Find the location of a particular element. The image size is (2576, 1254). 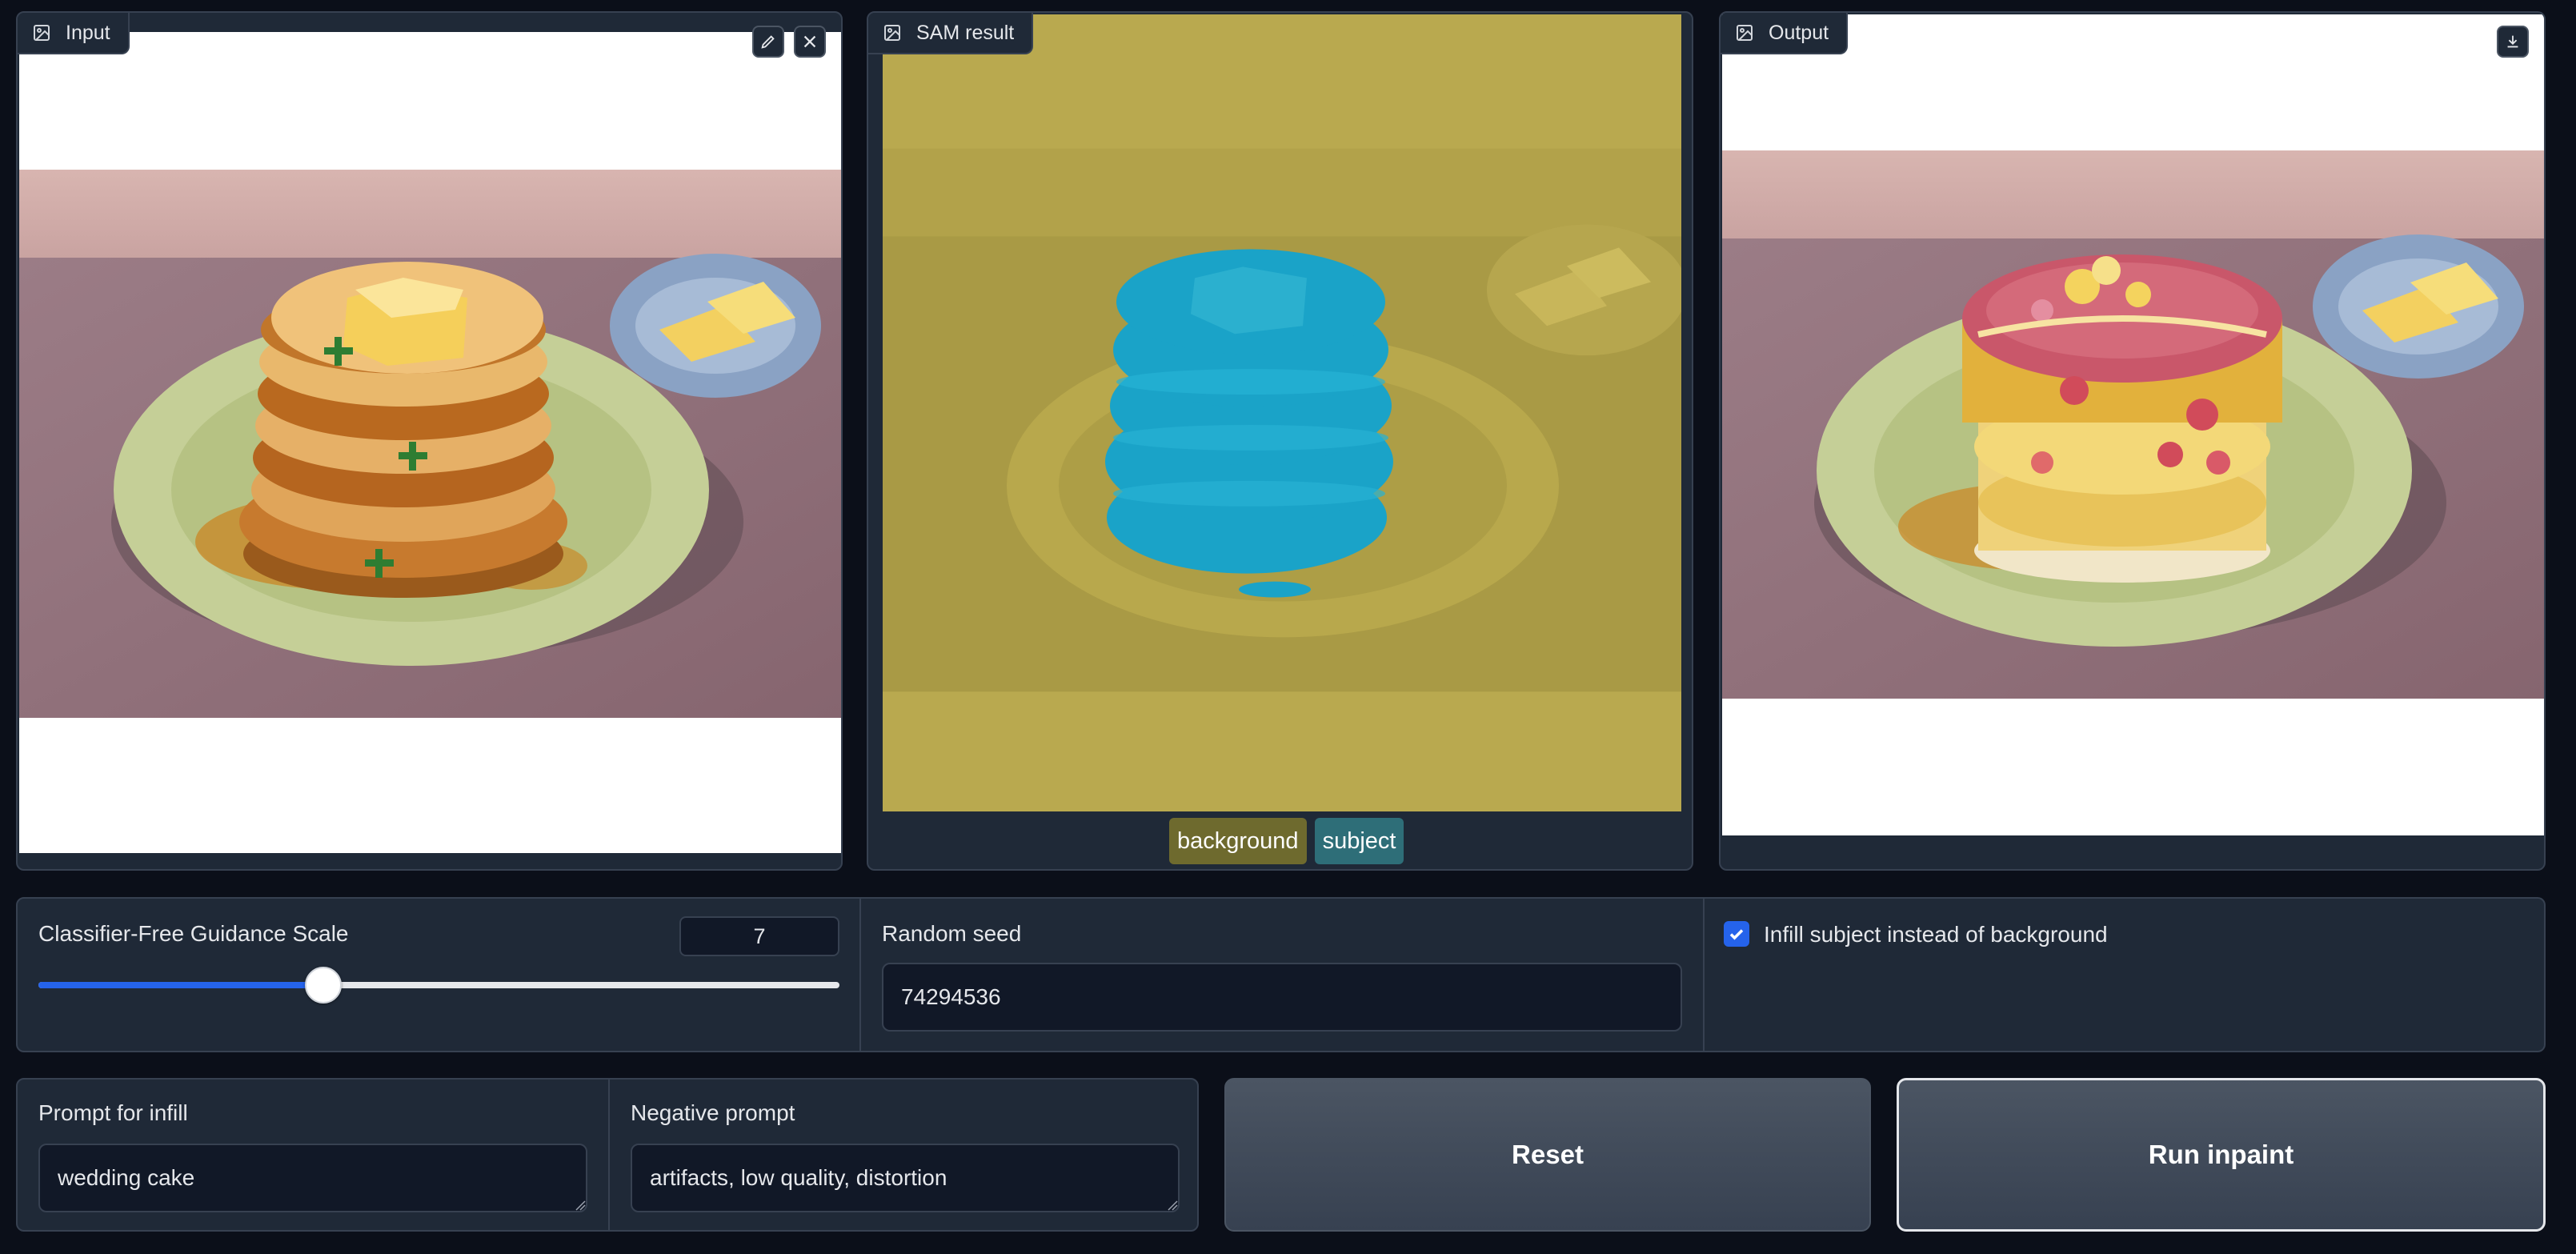

infill-prompt-label: Prompt for infill is located at coordinates (113, 1112).